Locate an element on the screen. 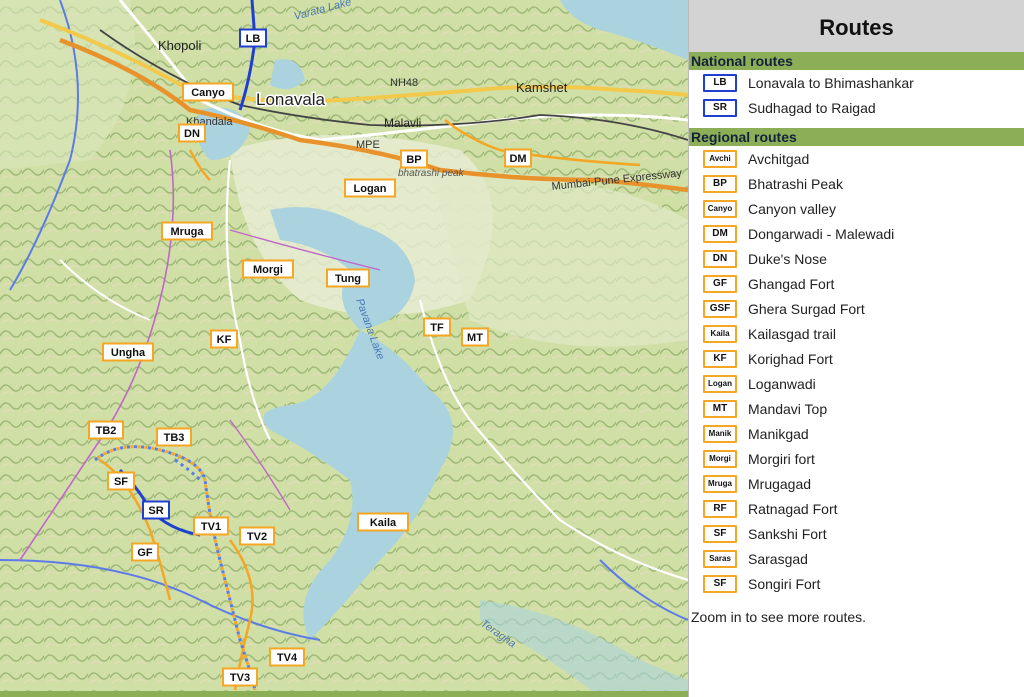 This screenshot has height=697, width=1024. map-route-badge-label: GF is located at coordinates (145, 553).